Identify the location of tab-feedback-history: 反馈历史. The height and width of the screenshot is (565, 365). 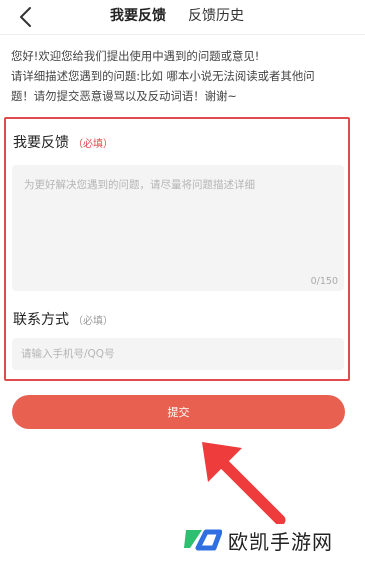
(216, 16).